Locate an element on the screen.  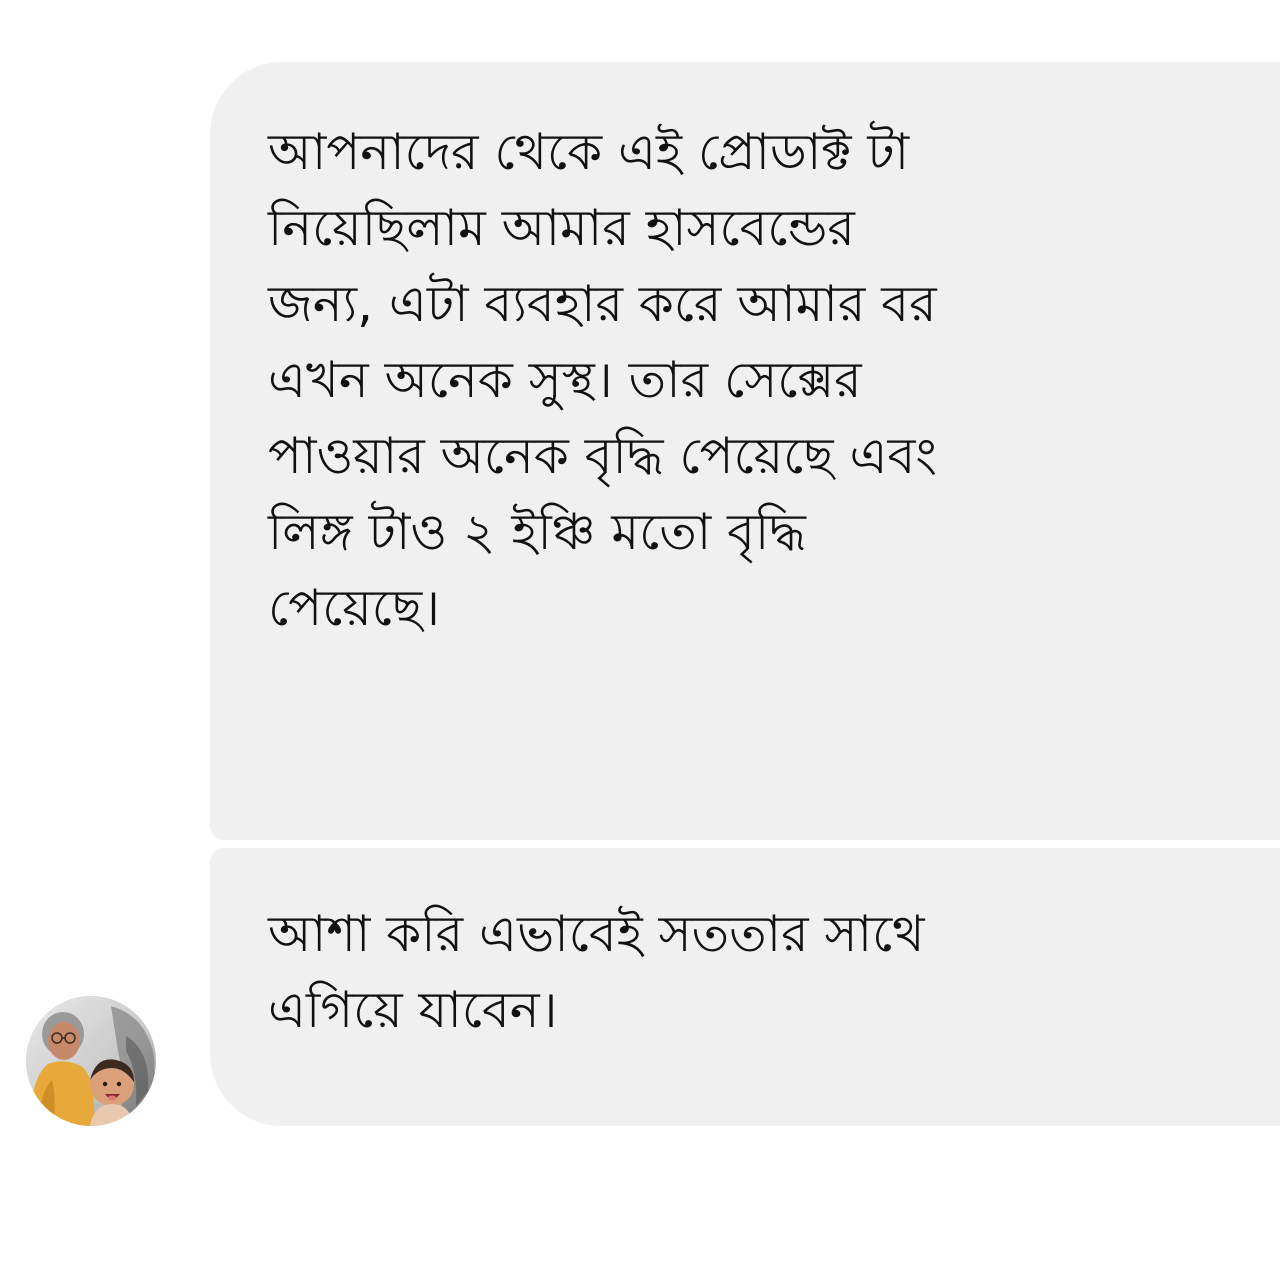
profile-photo-avatar-icon is located at coordinates (91, 1061).